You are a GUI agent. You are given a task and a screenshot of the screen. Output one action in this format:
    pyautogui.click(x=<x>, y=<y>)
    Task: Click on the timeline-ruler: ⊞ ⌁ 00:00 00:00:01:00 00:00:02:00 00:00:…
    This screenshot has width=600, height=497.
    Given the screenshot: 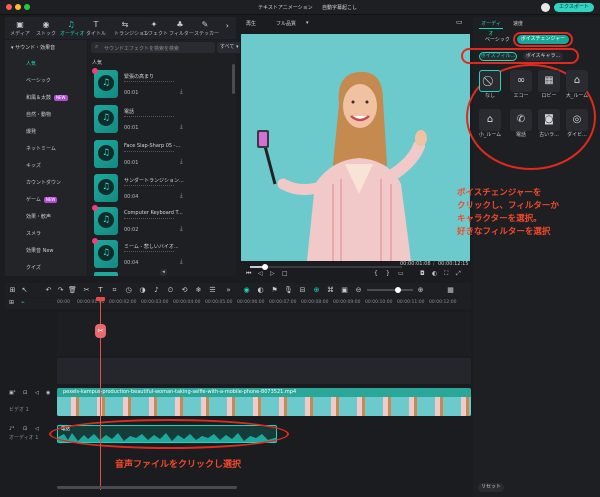 What is the action you would take?
    pyautogui.click(x=238, y=303)
    